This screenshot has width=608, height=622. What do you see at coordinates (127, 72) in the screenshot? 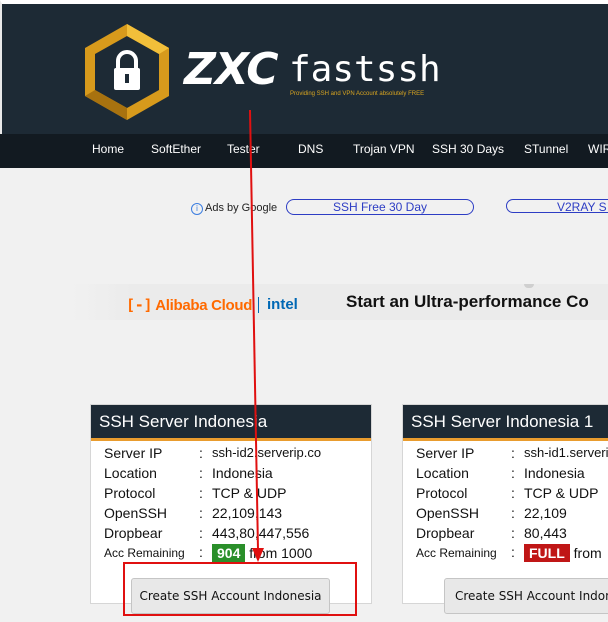
I see `padlock-logo-icon` at bounding box center [127, 72].